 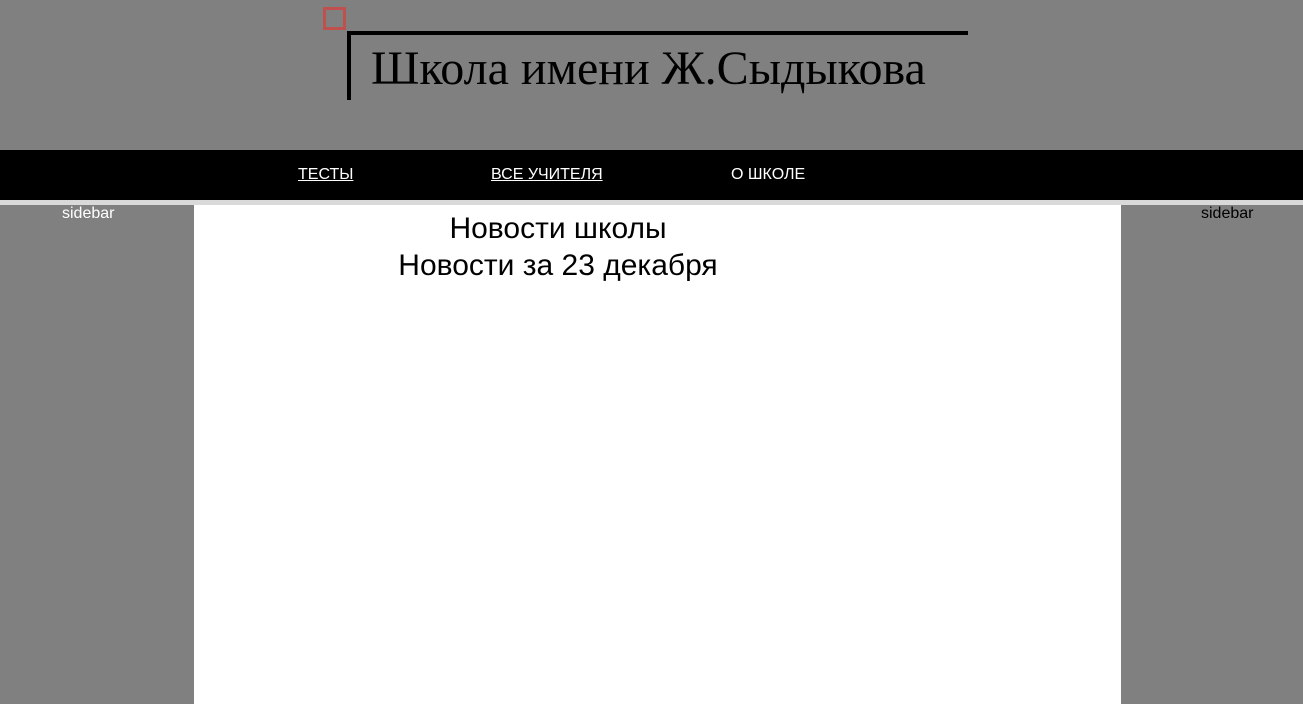 What do you see at coordinates (657, 33) in the screenshot?
I see `title-top-rule` at bounding box center [657, 33].